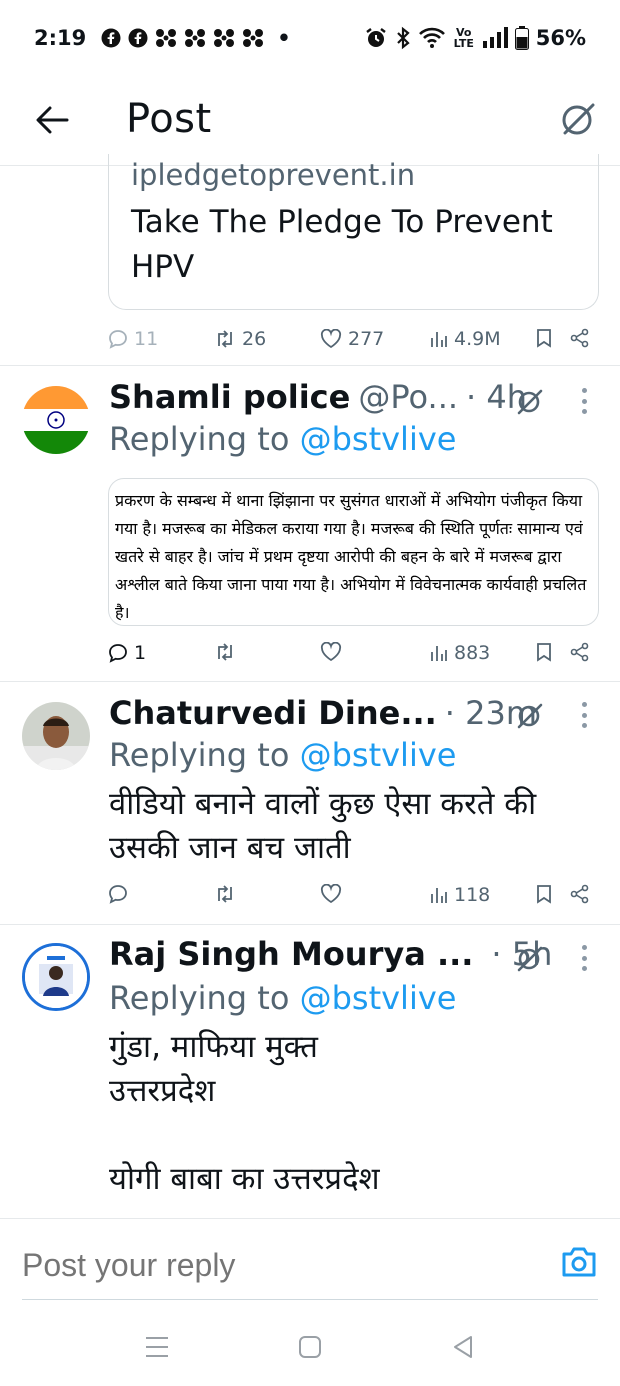 The width and height of the screenshot is (620, 1386). I want to click on camera-icon, so click(579, 1262).